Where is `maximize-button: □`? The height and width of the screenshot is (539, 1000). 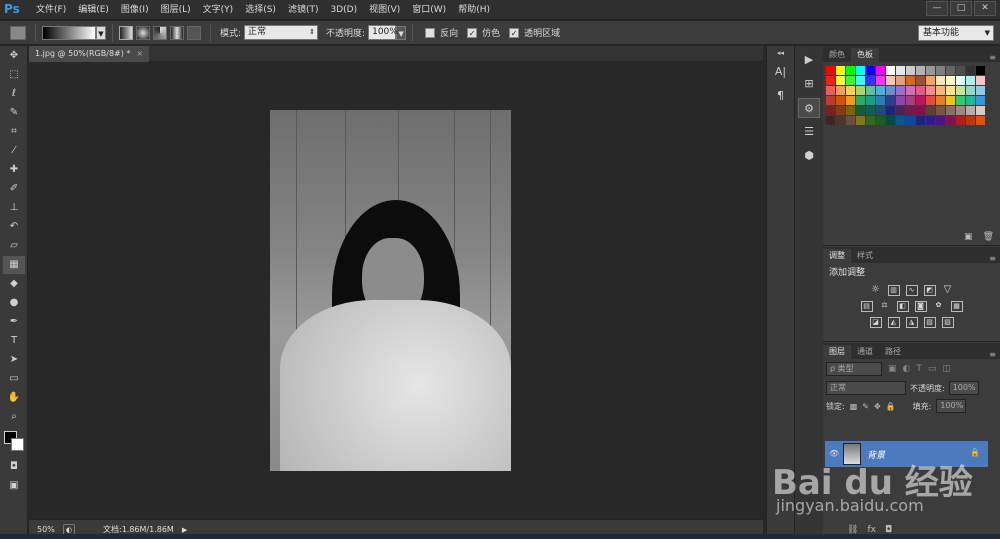
maximize-button: □ is located at coordinates (961, 8).